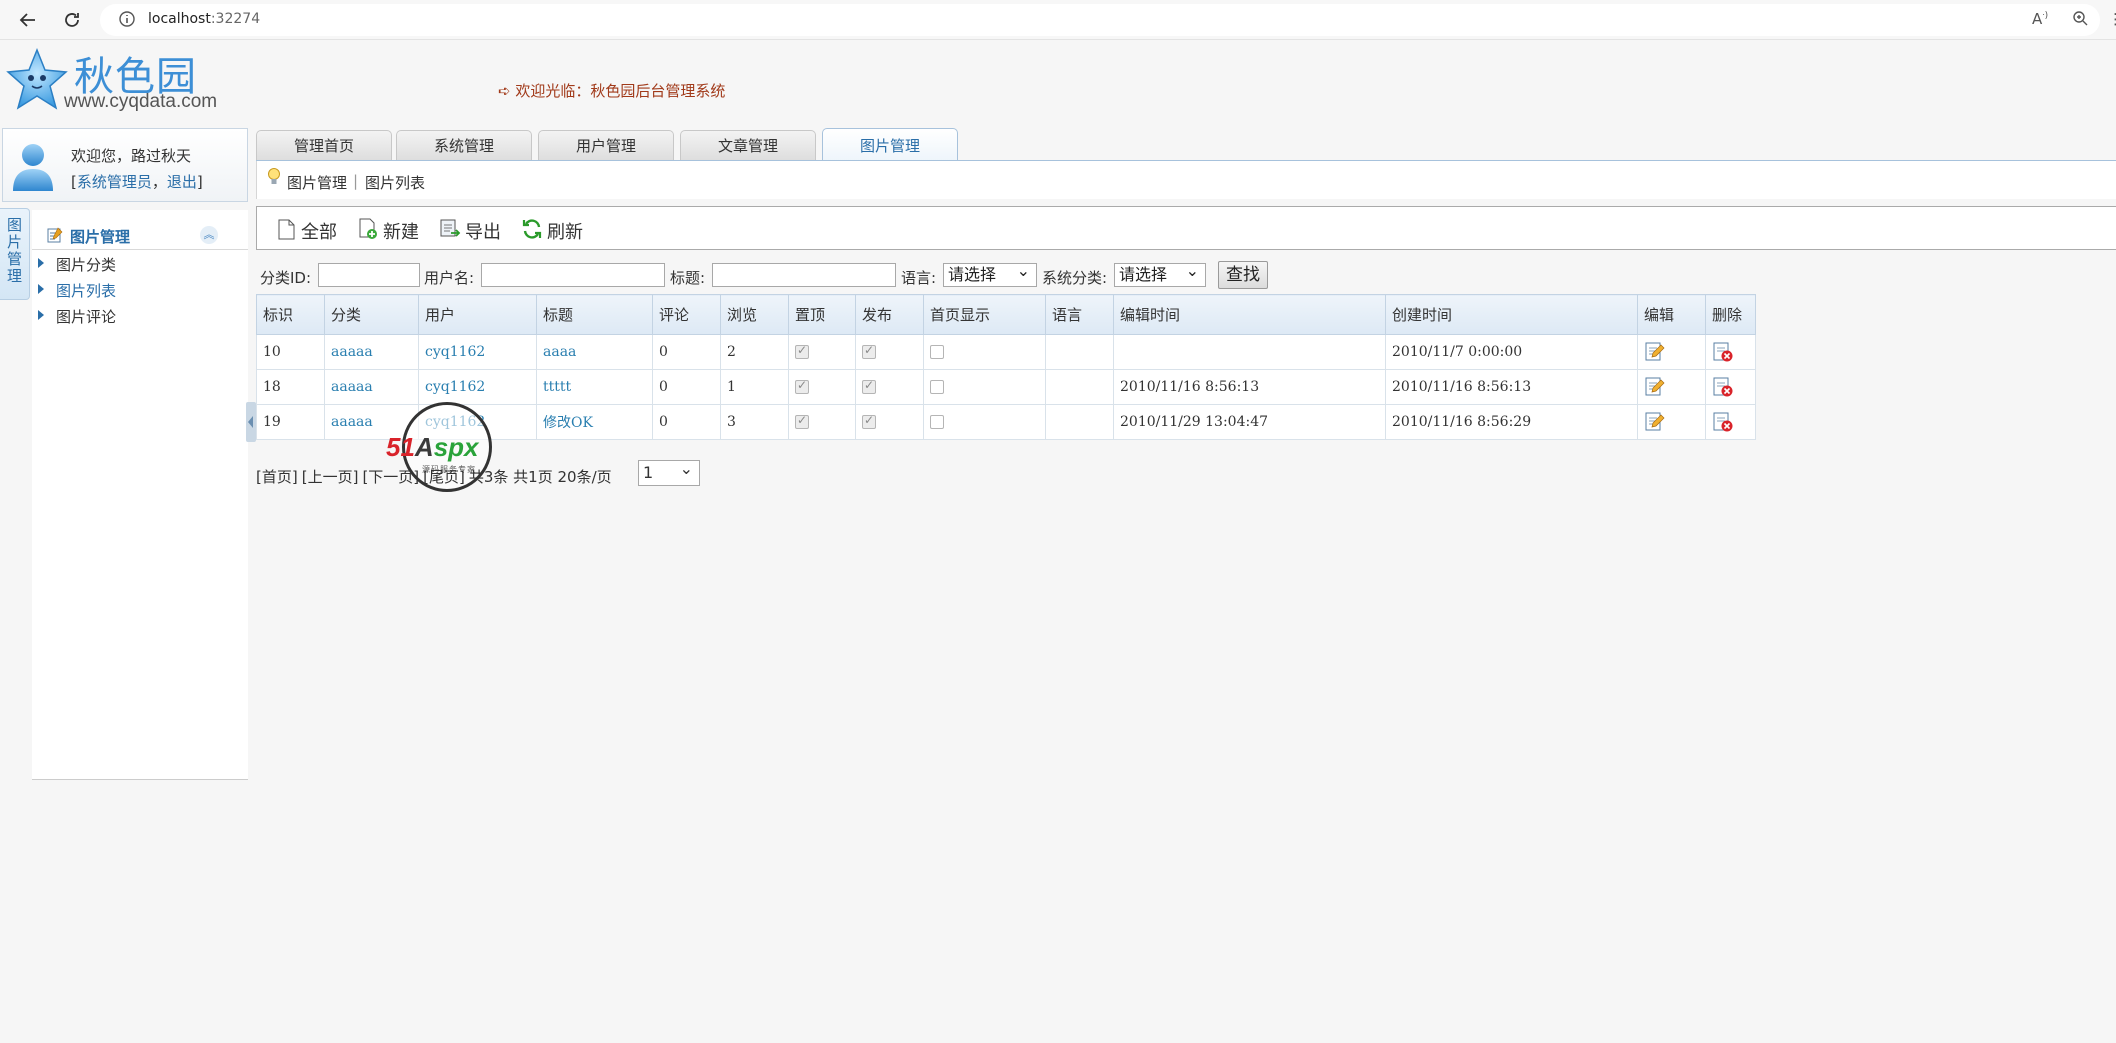 The height and width of the screenshot is (1043, 2116). I want to click on first-page-link: [首页], so click(277, 477).